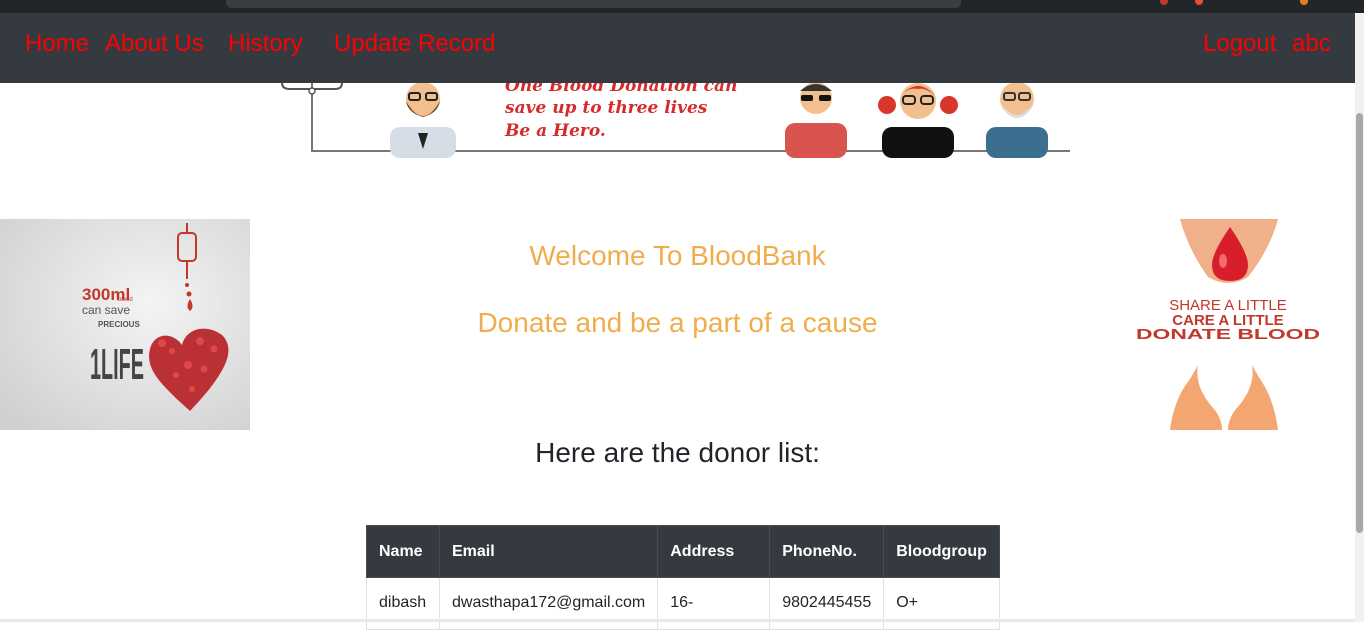 The width and height of the screenshot is (1364, 630). I want to click on nav-home-link: Home, so click(57, 44).